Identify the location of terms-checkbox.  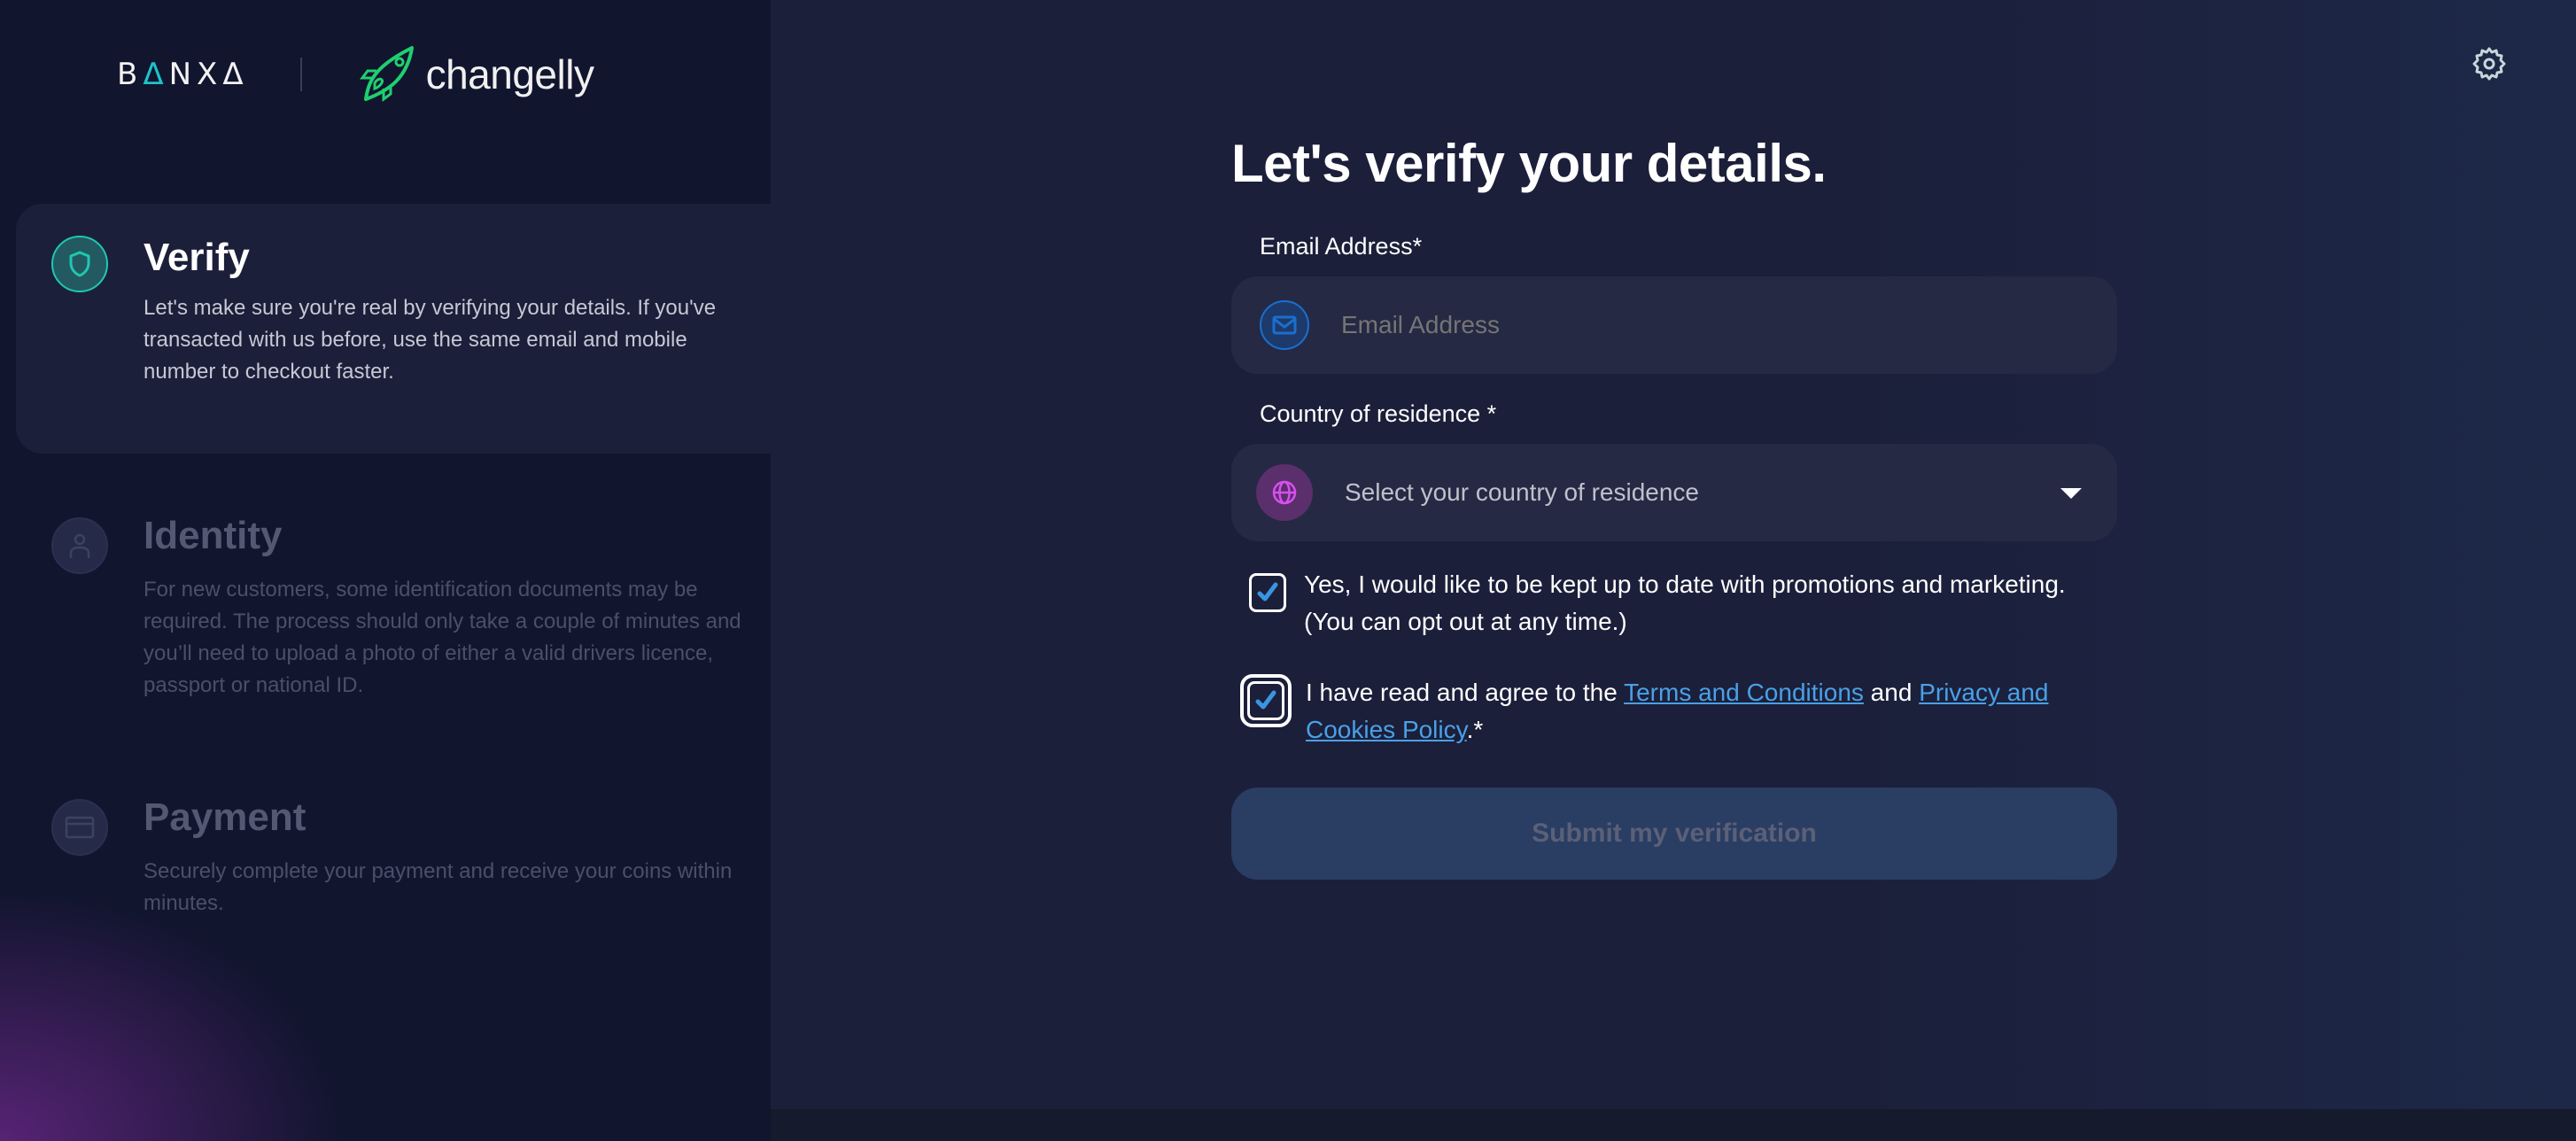
(1265, 700).